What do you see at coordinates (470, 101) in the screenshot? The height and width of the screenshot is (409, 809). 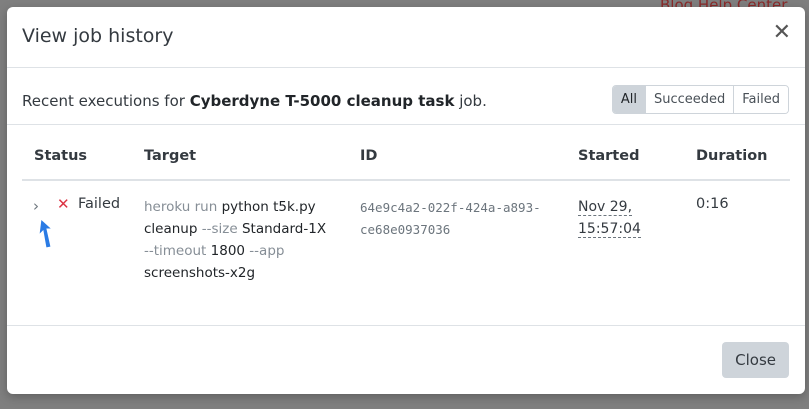 I see `intro-suffix: job.` at bounding box center [470, 101].